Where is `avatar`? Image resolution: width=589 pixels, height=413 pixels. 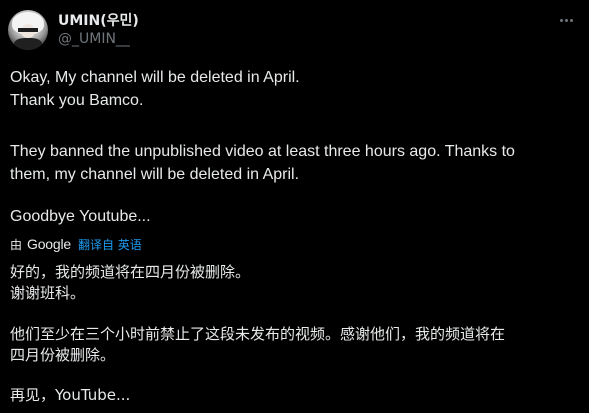 avatar is located at coordinates (28, 30).